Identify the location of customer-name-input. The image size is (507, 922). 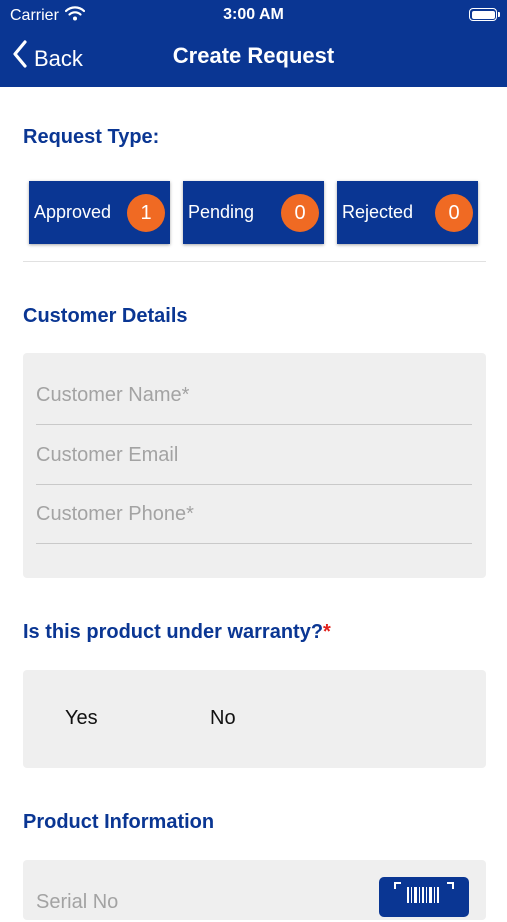
(254, 395).